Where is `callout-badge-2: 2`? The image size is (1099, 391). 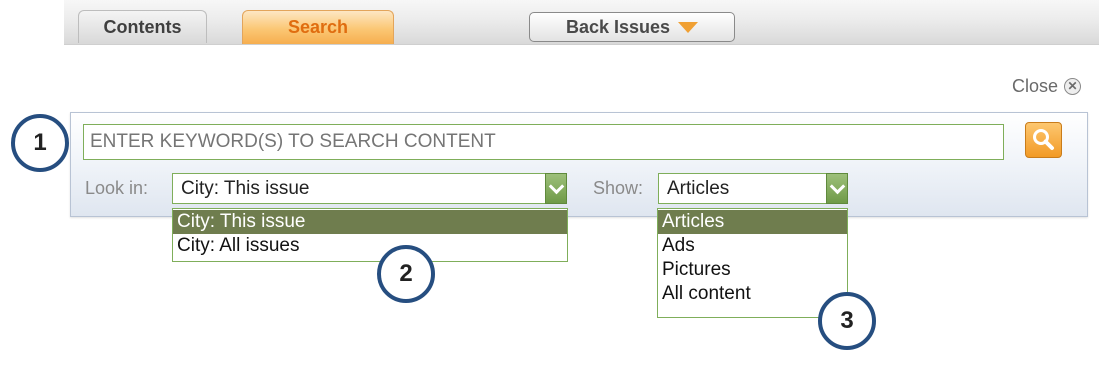 callout-badge-2: 2 is located at coordinates (406, 274).